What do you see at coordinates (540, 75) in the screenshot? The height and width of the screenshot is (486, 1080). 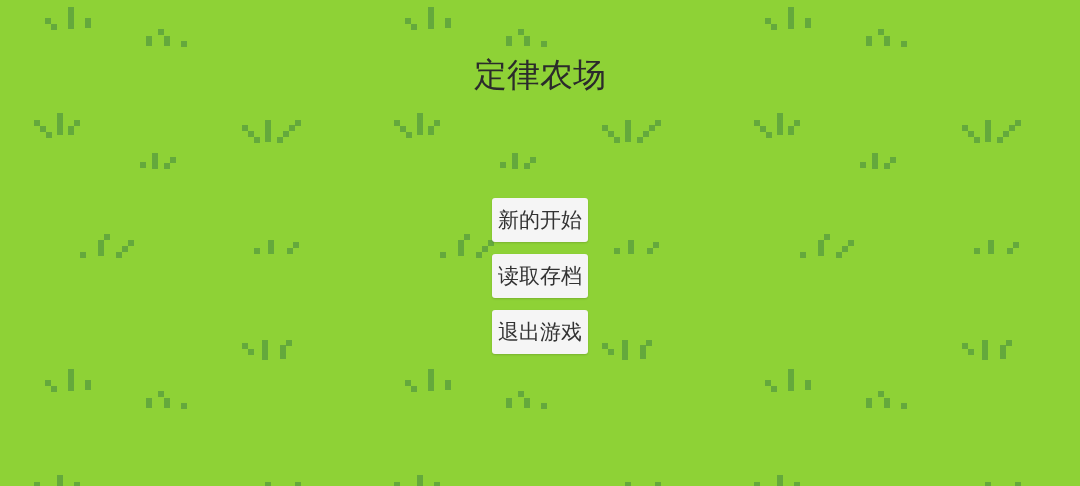 I see `game-title: 定律农场` at bounding box center [540, 75].